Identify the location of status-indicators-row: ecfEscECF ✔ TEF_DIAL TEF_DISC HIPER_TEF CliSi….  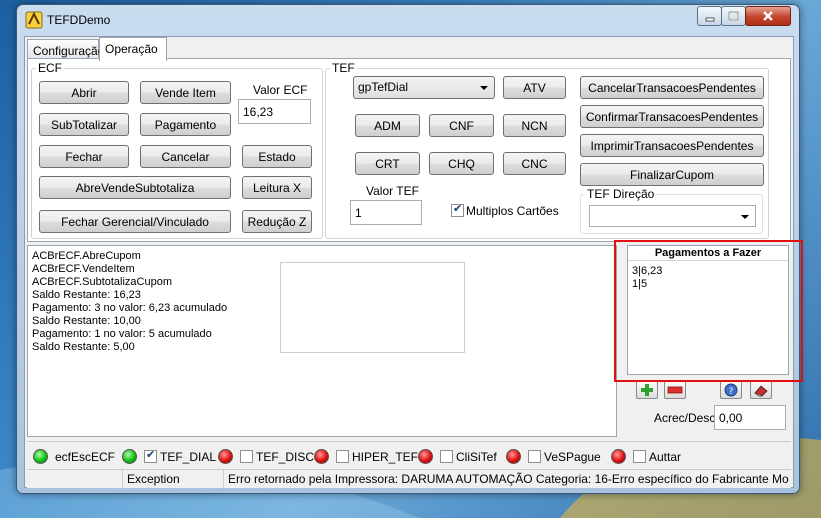
(409, 455).